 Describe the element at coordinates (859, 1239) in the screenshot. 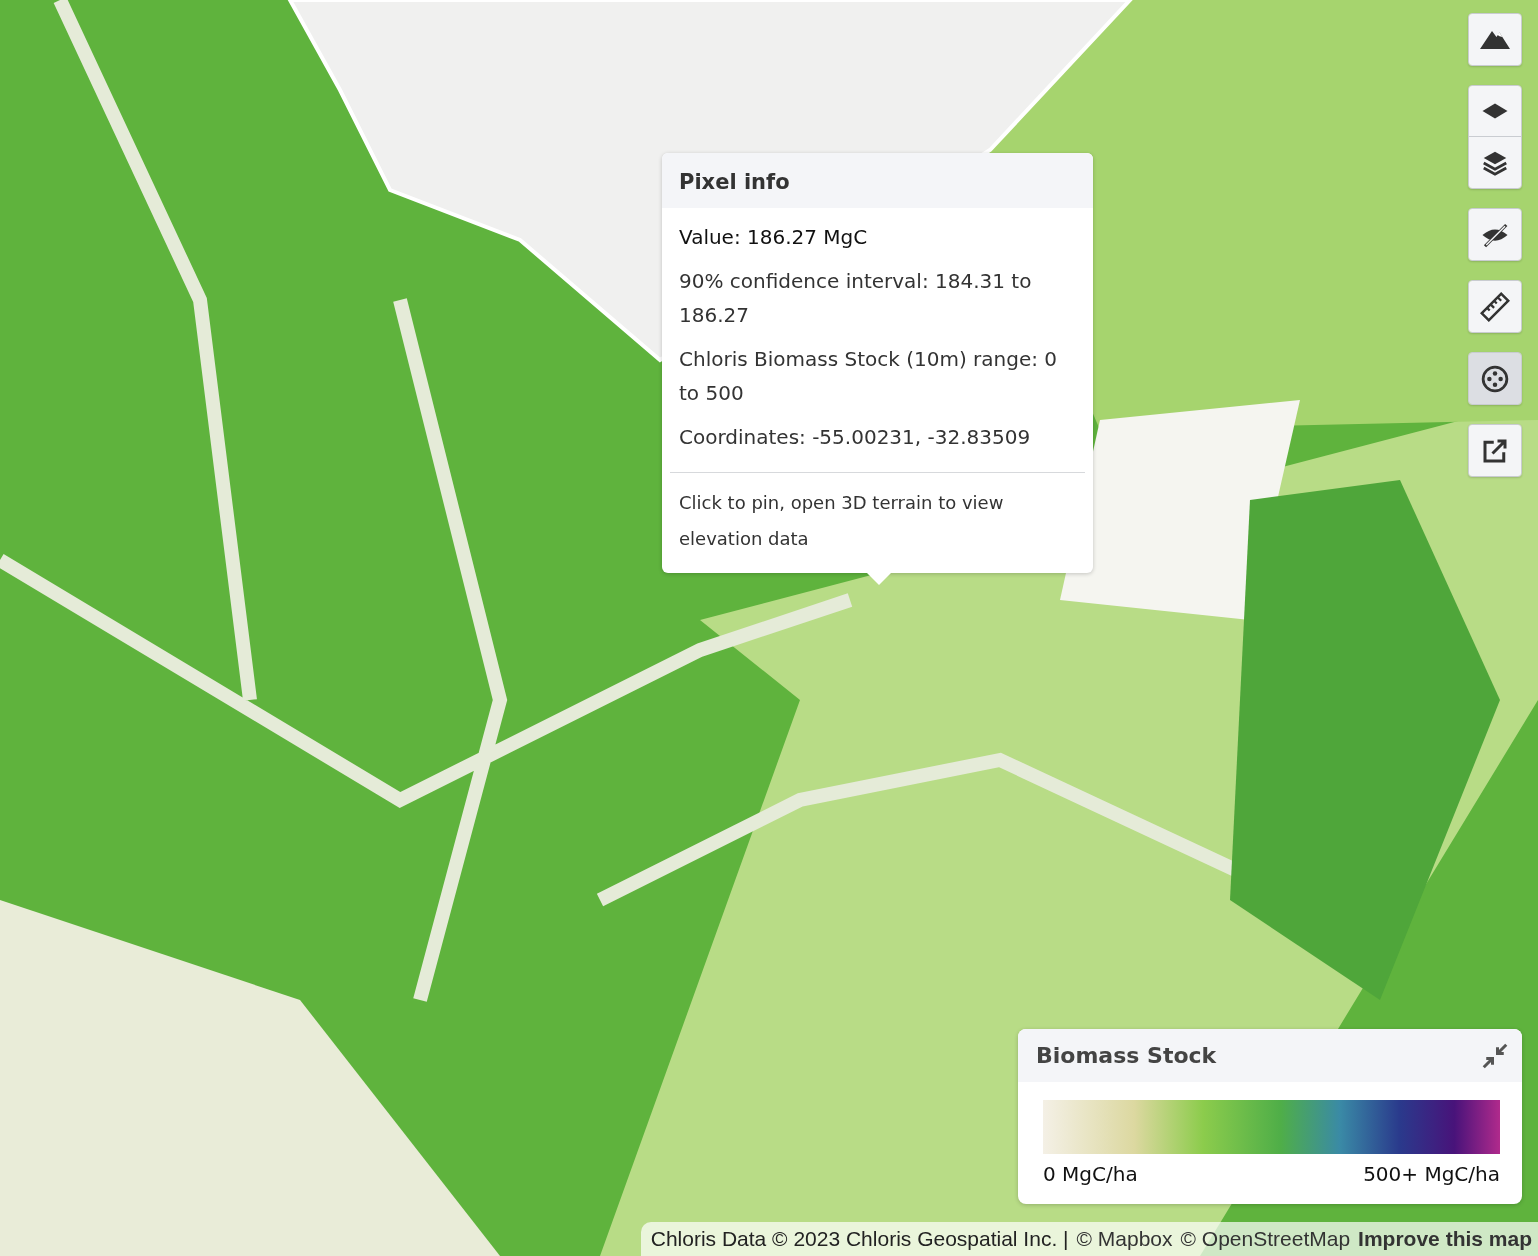

I see `attribution-text: Chloris Data © 2023 Chloris Geospatial Inc. |` at that location.